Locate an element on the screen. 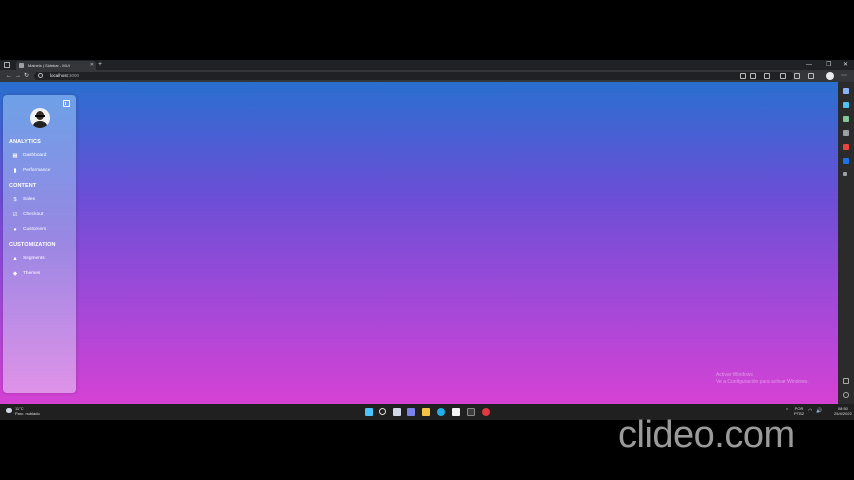  browser-tab: Mainels | Sidebar - MUI ✕ is located at coordinates (56, 65).